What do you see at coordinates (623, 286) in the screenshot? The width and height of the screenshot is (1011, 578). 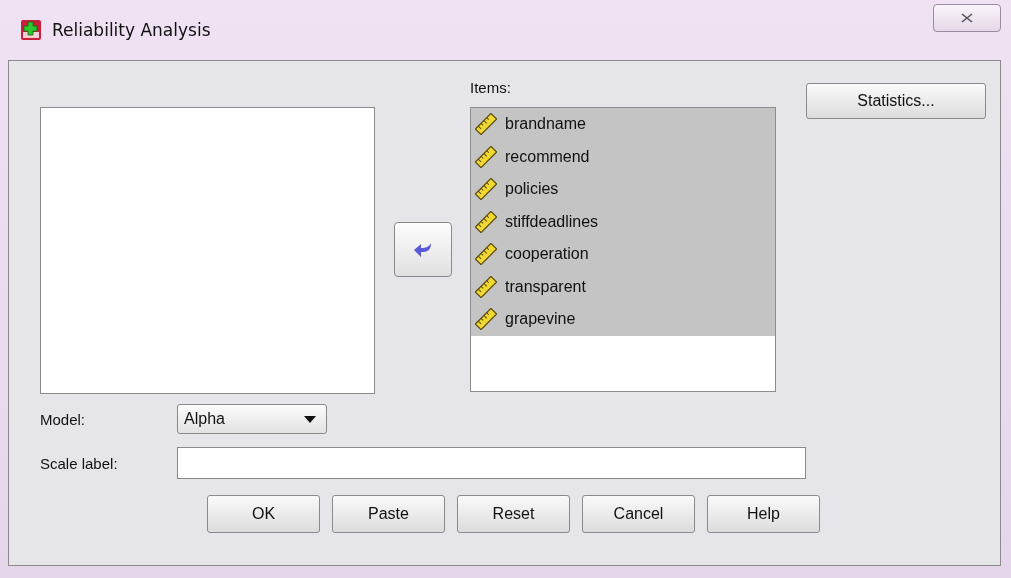 I see `list-item: transparent` at bounding box center [623, 286].